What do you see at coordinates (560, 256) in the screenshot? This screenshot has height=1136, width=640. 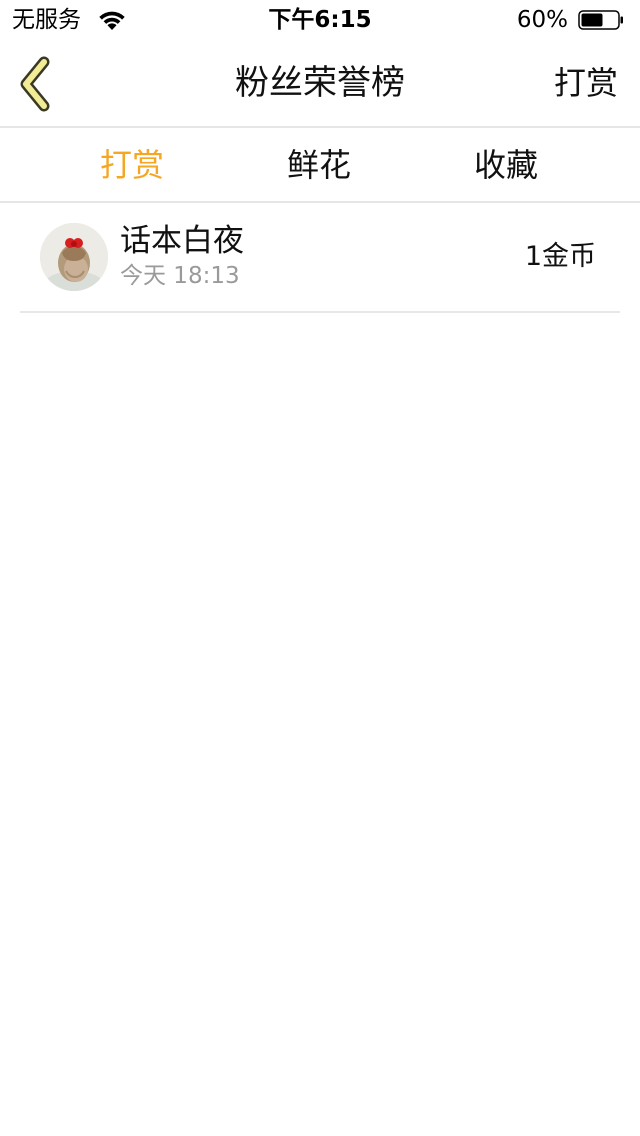 I see `reward-amount: 1金币` at bounding box center [560, 256].